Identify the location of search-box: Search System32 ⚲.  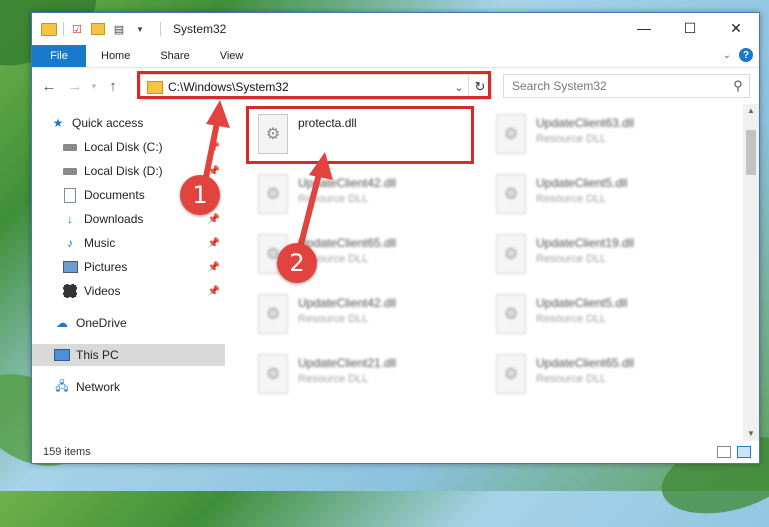
(626, 86).